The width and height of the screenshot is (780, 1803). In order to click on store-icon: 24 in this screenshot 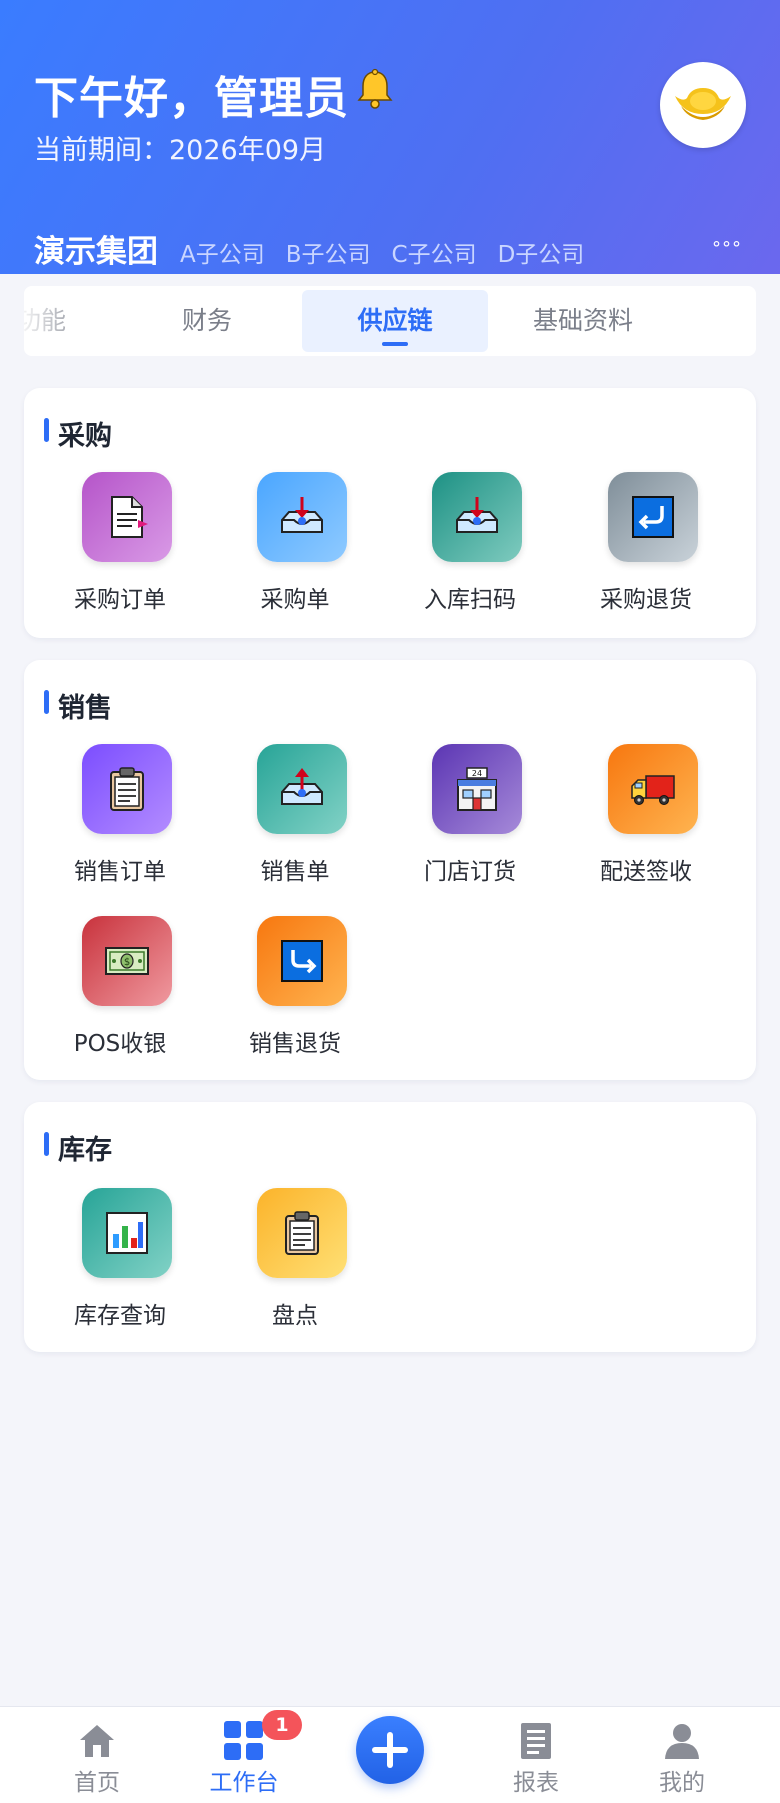, I will do `click(477, 789)`.